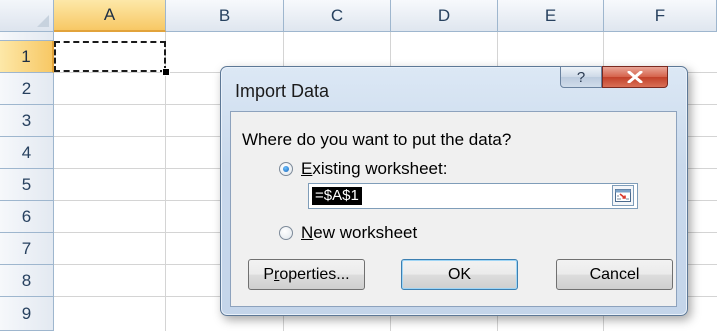 This screenshot has width=717, height=331. What do you see at coordinates (110, 16) in the screenshot?
I see `column-header-a: A` at bounding box center [110, 16].